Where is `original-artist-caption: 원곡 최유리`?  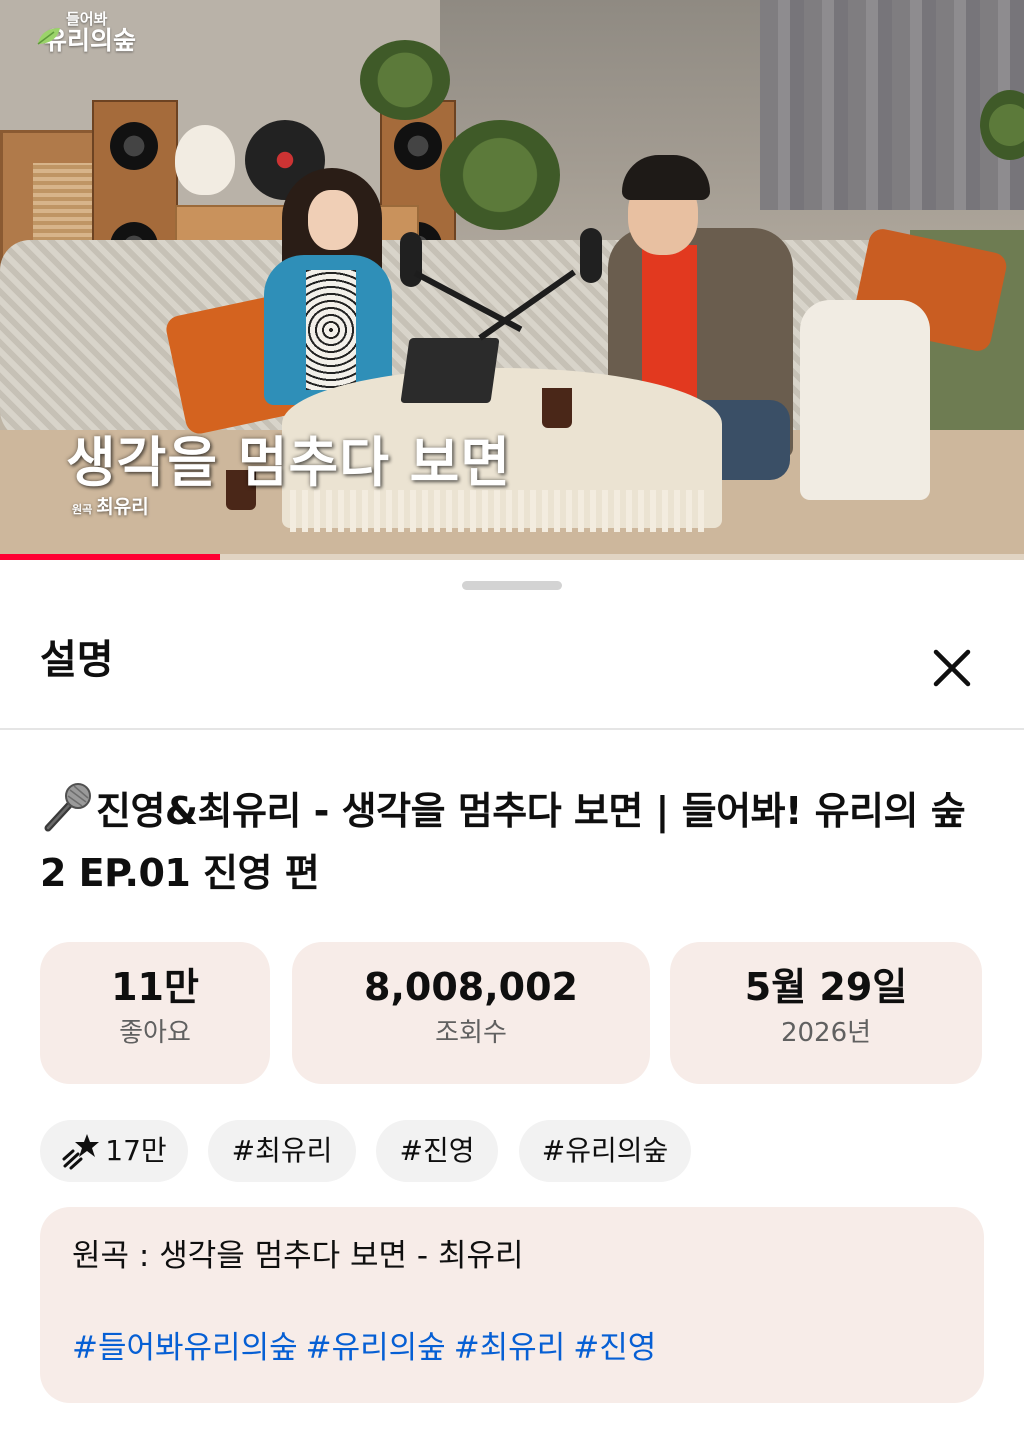
original-artist-caption: 원곡 최유리 is located at coordinates (110, 505).